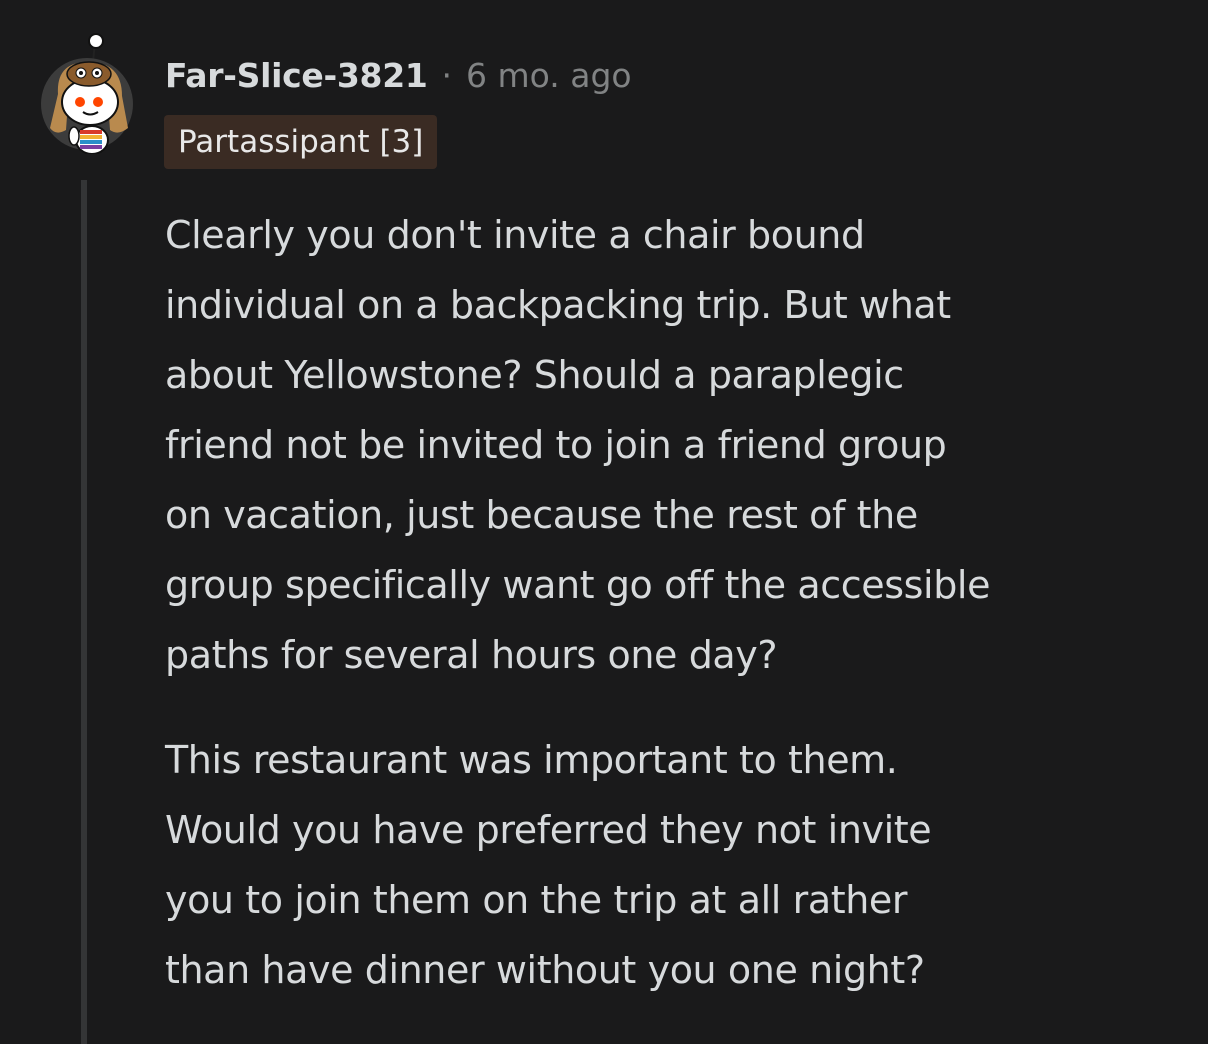  I want to click on comment-header: Far-Slice-3821 · 6 mo. ago, so click(398, 75).